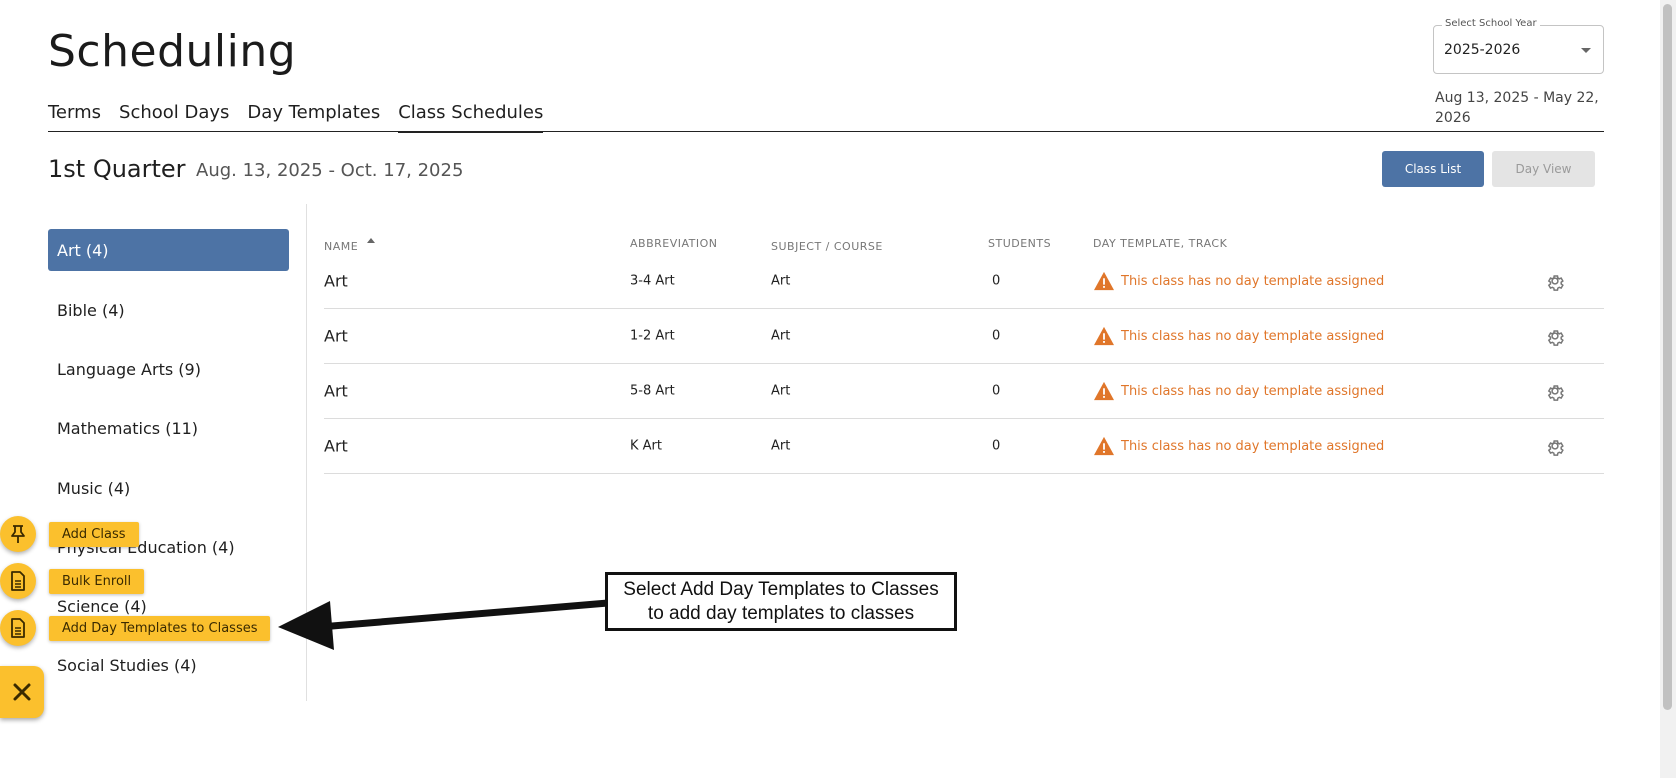  Describe the element at coordinates (168, 369) in the screenshot. I see `sidebar-item-language-arts: Language Arts (9)` at that location.